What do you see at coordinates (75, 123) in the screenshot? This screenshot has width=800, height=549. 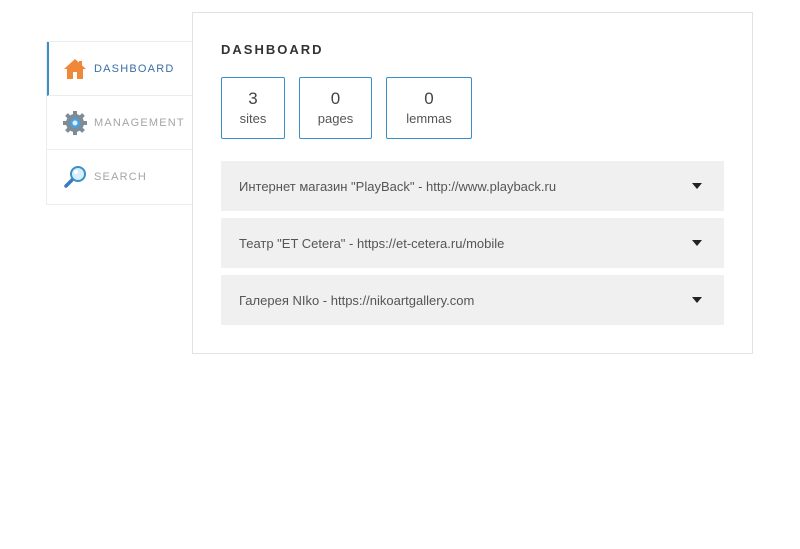 I see `gear-icon` at bounding box center [75, 123].